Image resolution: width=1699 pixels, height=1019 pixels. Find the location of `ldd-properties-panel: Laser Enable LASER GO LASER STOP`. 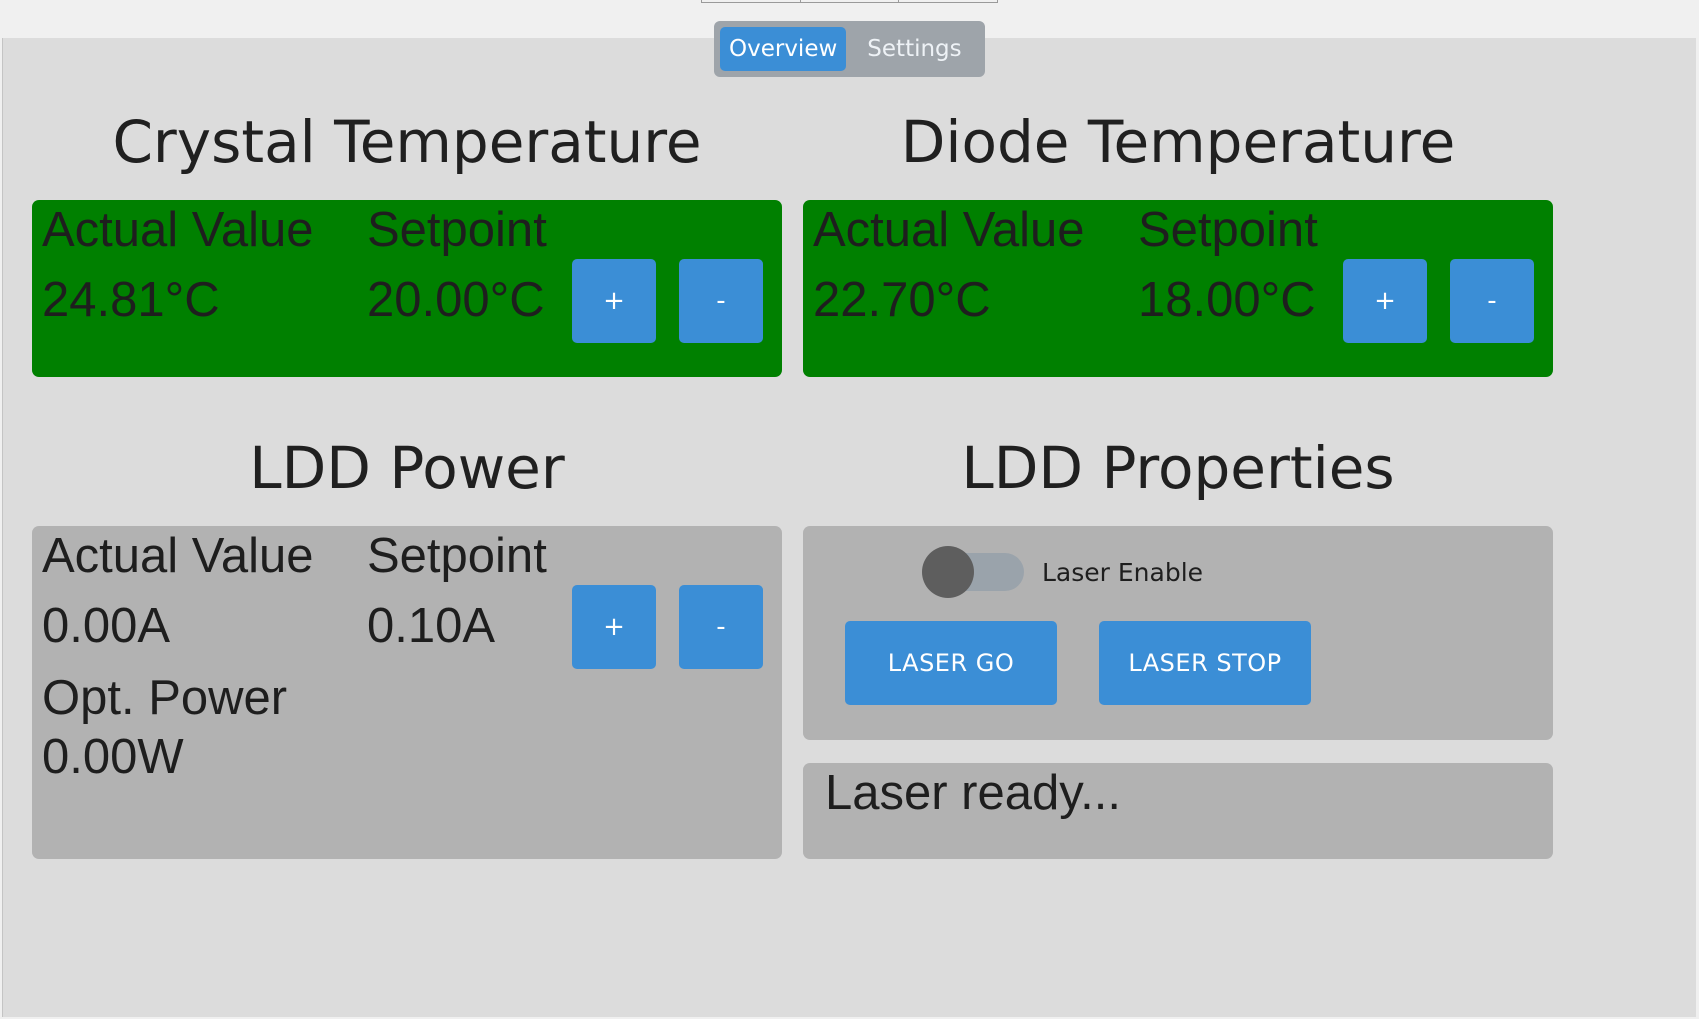

ldd-properties-panel: Laser Enable LASER GO LASER STOP is located at coordinates (1178, 633).